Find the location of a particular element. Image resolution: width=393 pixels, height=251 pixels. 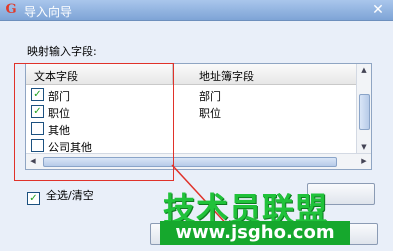

watermark-url: www.jsgho.com is located at coordinates (255, 233).